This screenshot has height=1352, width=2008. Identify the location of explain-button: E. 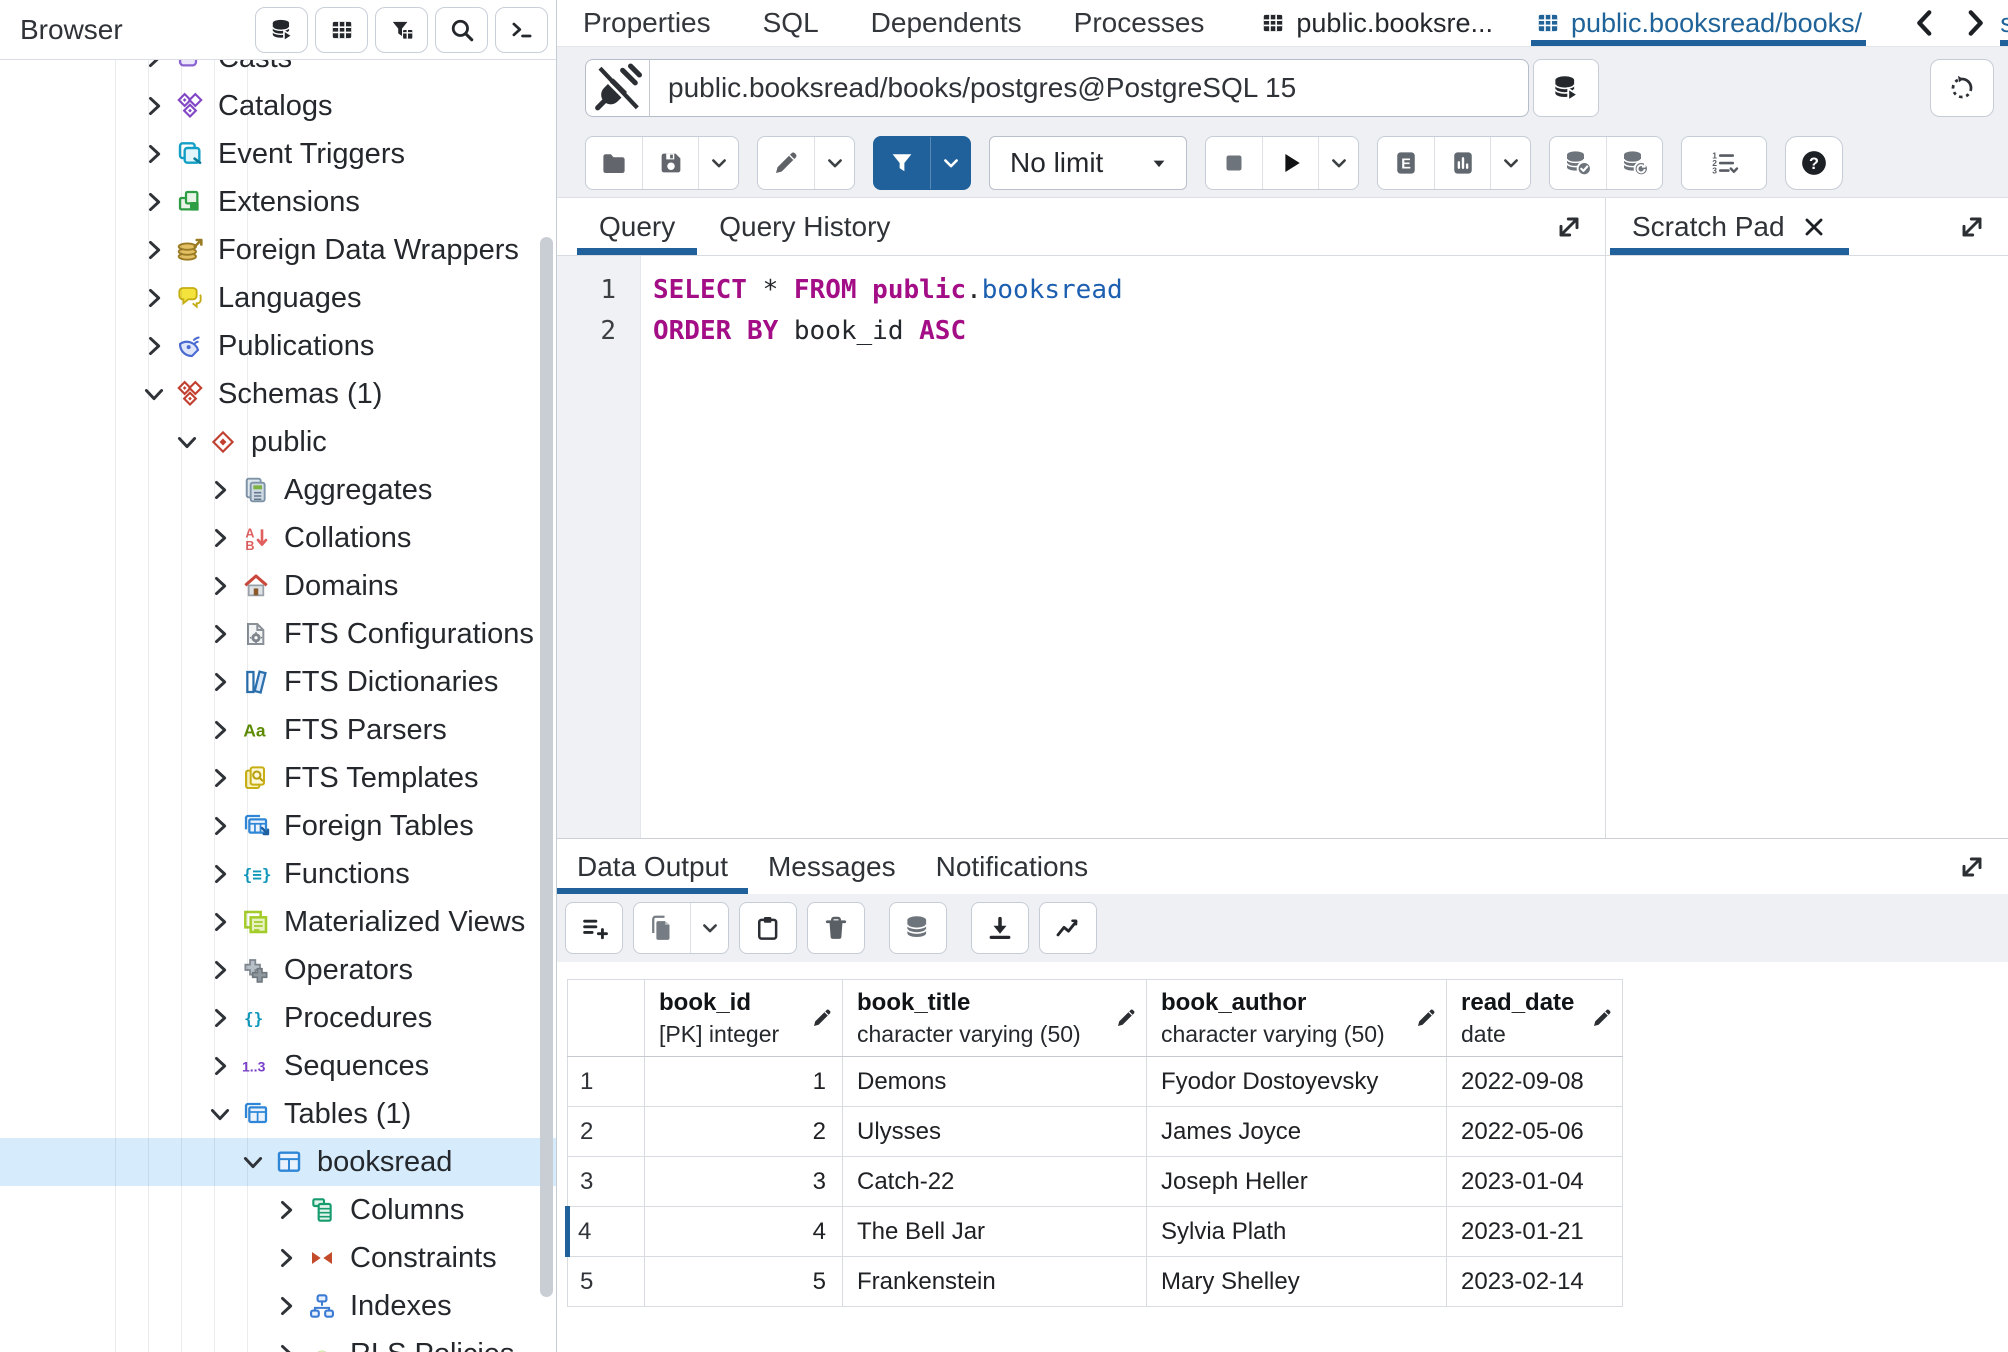
(1406, 163).